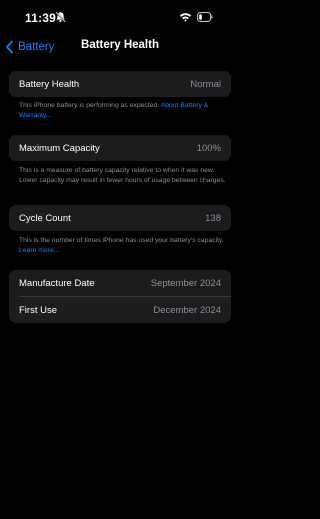 This screenshot has height=519, width=320. I want to click on manufacture-date-value: September 2024, so click(185, 283).